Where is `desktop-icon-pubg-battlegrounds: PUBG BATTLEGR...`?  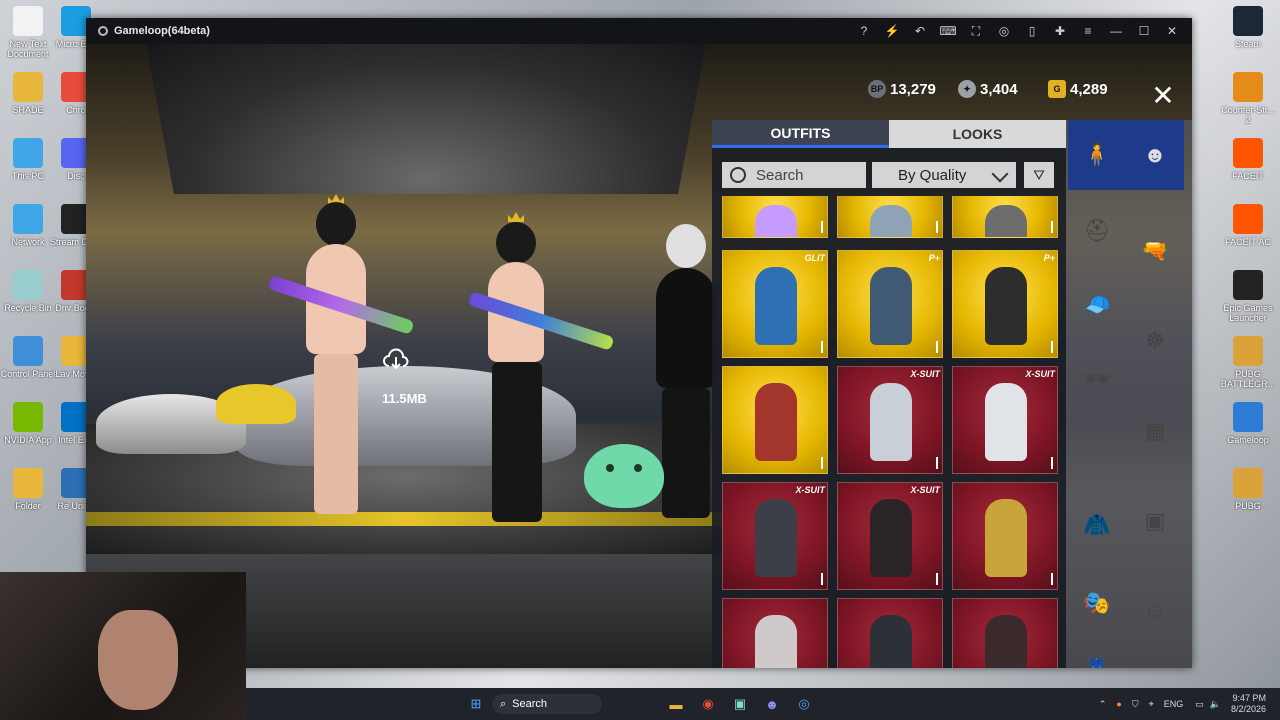 desktop-icon-pubg-battlegrounds: PUBG BATTLEGR... is located at coordinates (1248, 362).